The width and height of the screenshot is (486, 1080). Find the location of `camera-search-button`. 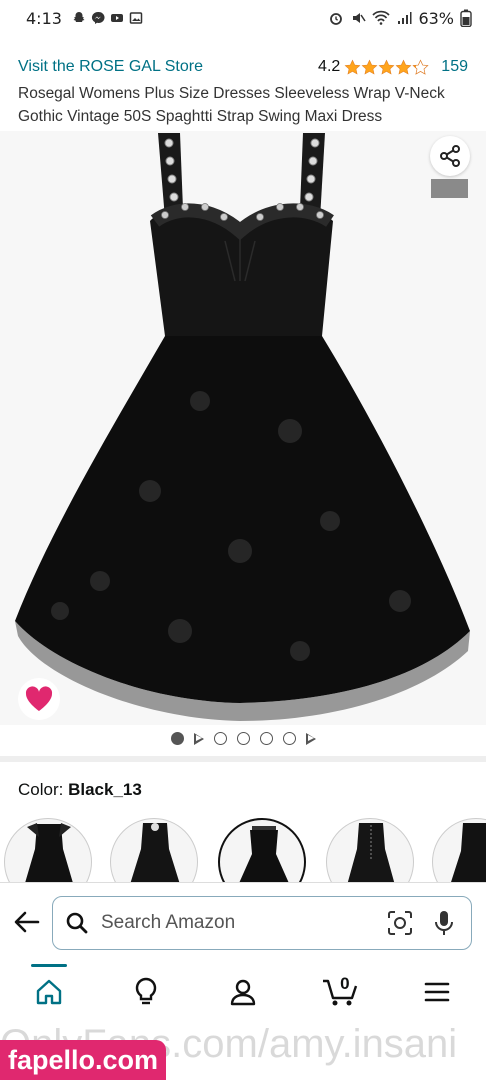

camera-search-button is located at coordinates (400, 923).